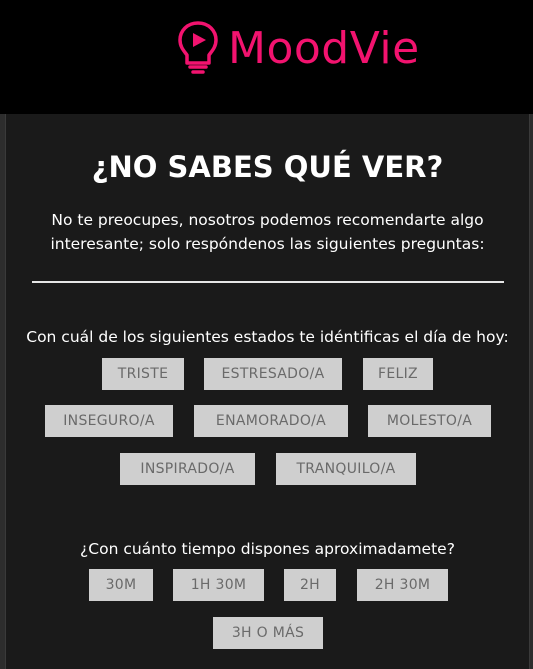 The width and height of the screenshot is (533, 669). I want to click on page-title: ¿NO SABES QUÉ VER?, so click(267, 167).